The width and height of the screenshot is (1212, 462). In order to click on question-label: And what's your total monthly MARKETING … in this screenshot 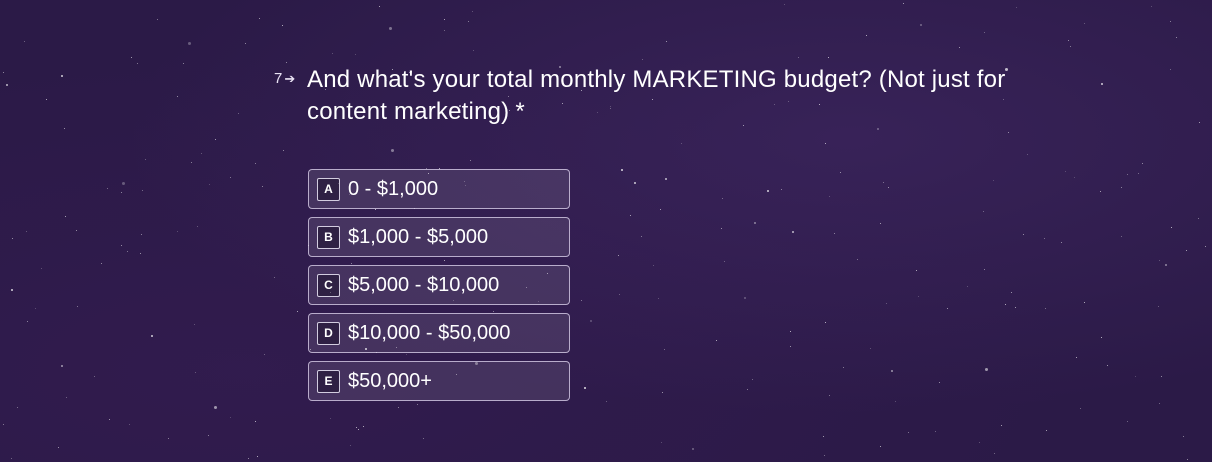, I will do `click(656, 95)`.